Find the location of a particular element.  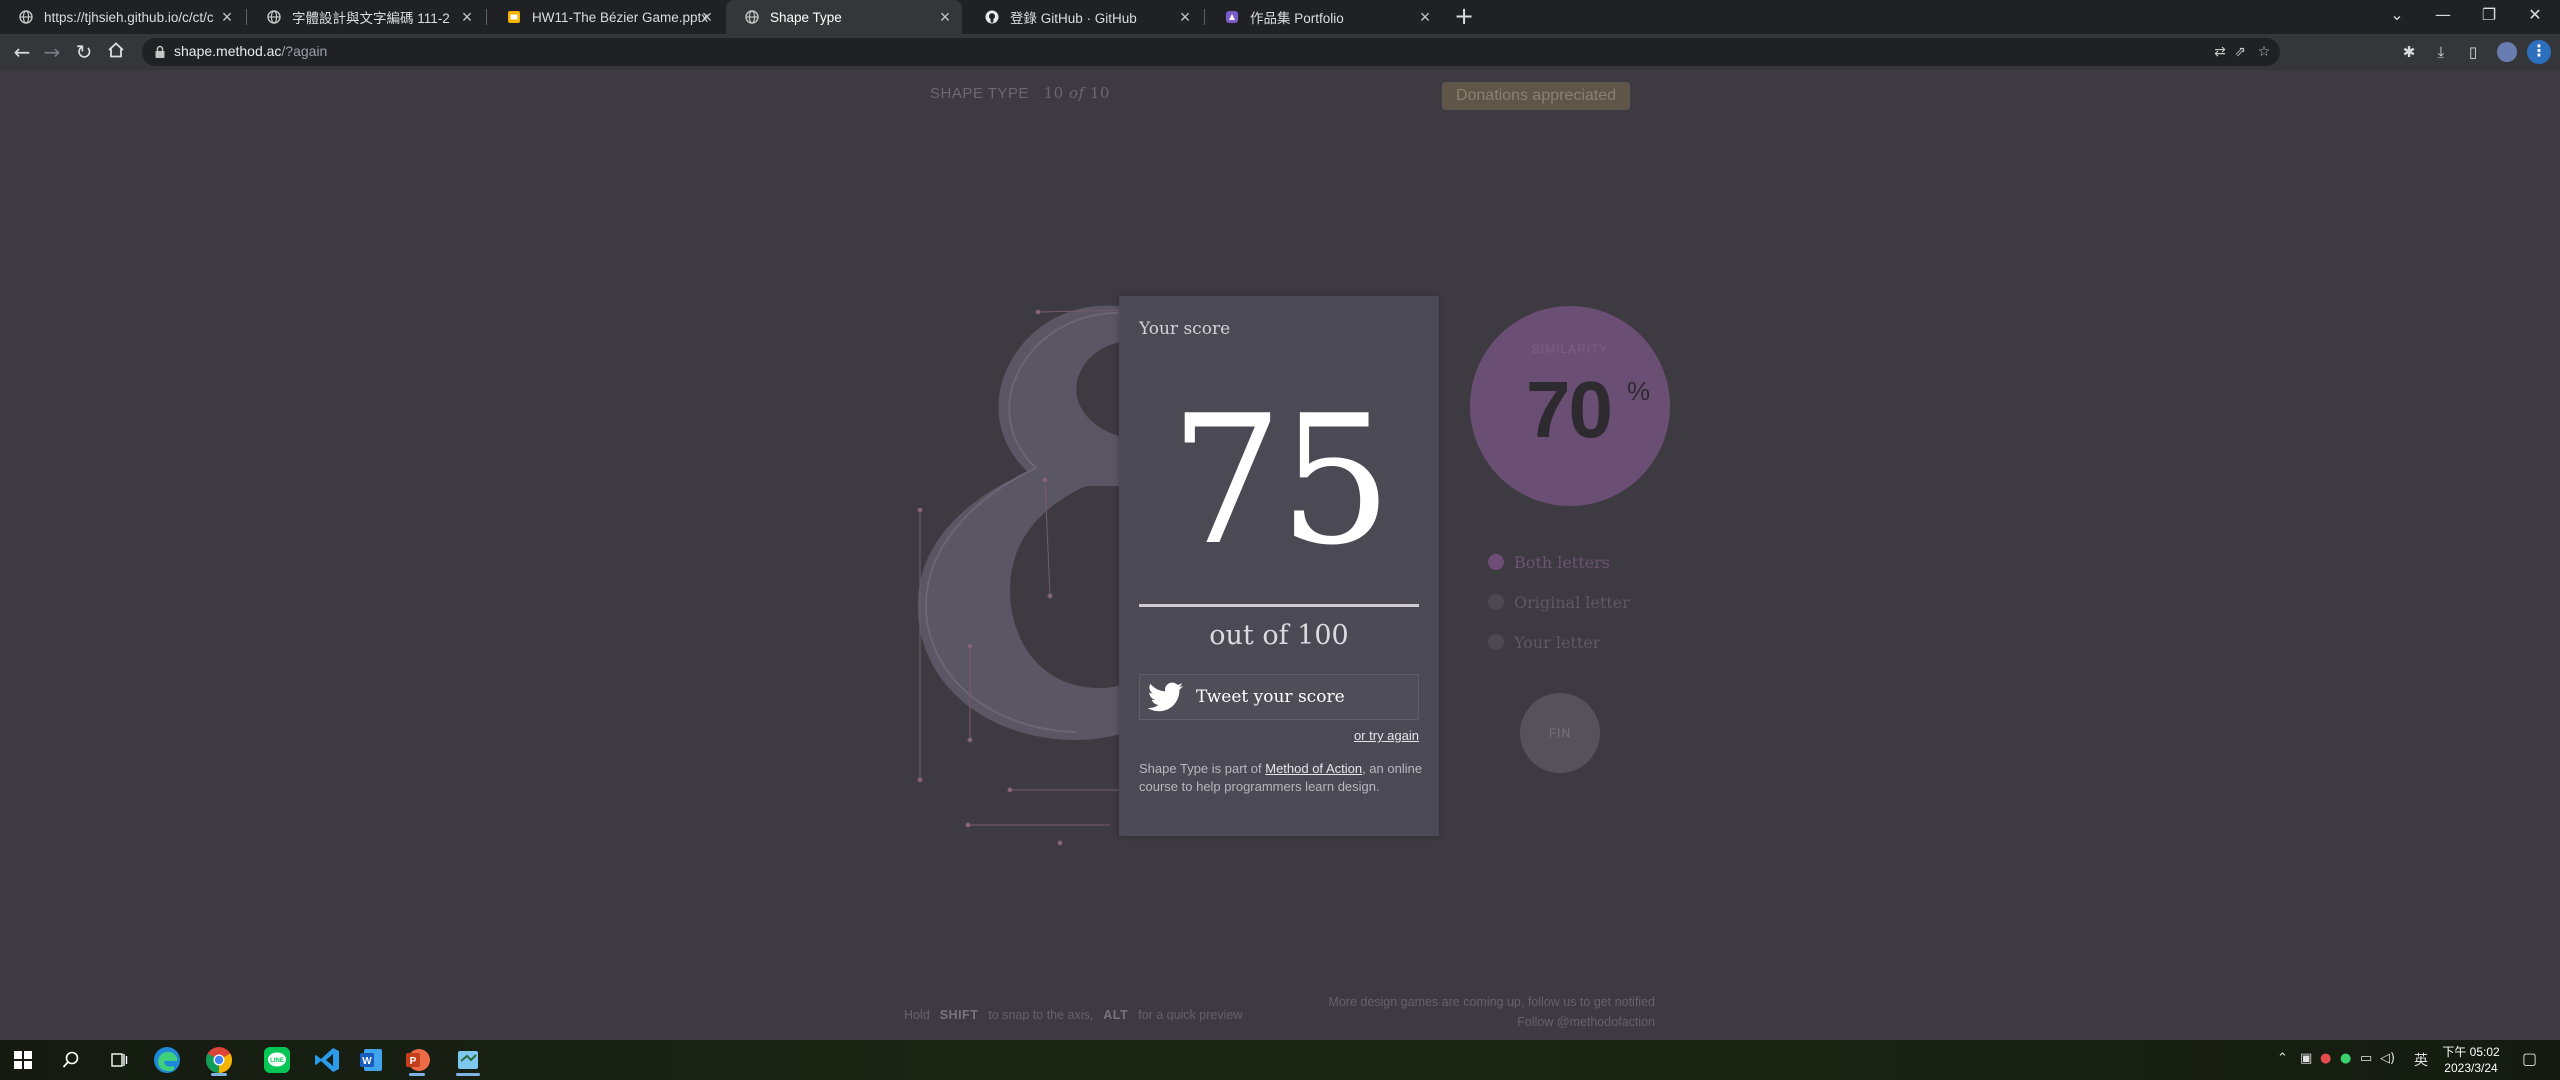

url-path: /?again is located at coordinates (304, 51).